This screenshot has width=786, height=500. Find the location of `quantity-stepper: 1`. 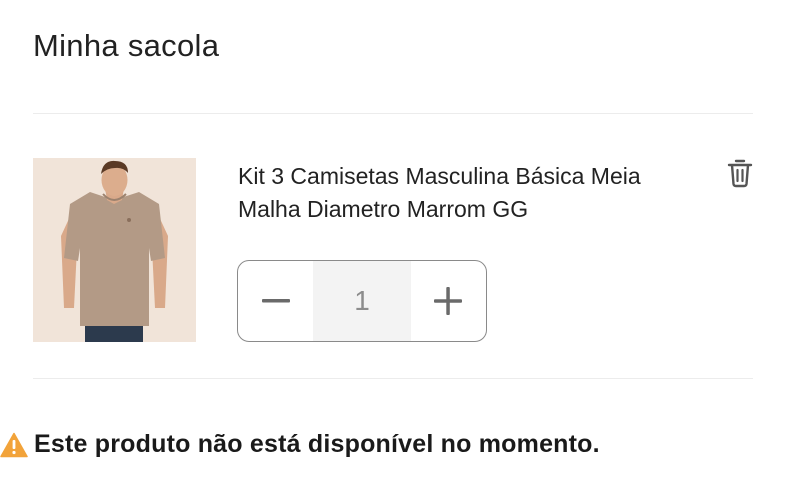

quantity-stepper: 1 is located at coordinates (362, 301).